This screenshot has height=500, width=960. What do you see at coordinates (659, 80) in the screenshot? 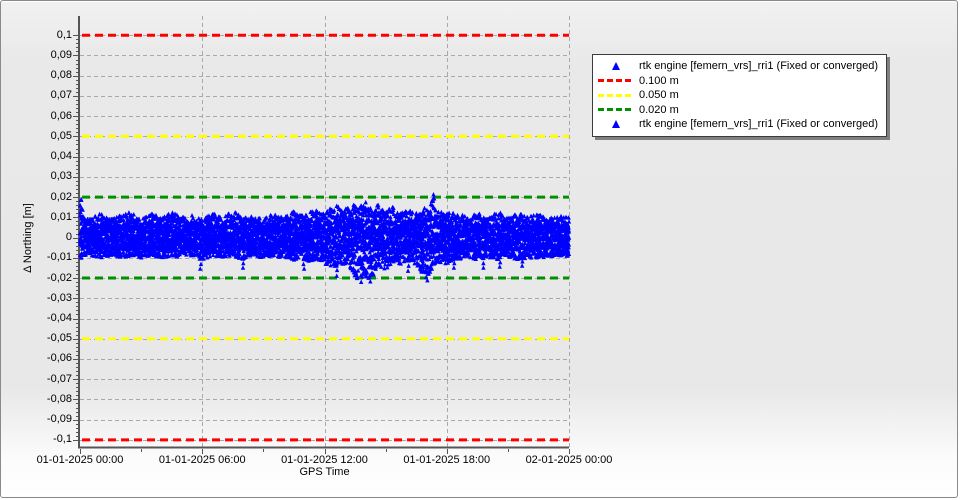
I see `legend-item-label: 0.100 m` at bounding box center [659, 80].